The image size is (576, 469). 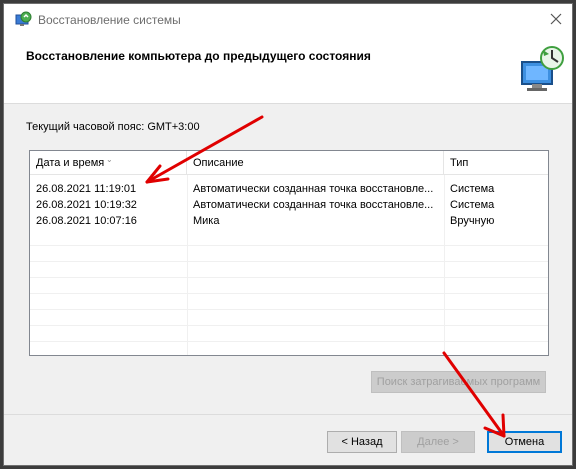 What do you see at coordinates (86, 205) in the screenshot?
I see `row-date: 26.08.2021 10:19:32` at bounding box center [86, 205].